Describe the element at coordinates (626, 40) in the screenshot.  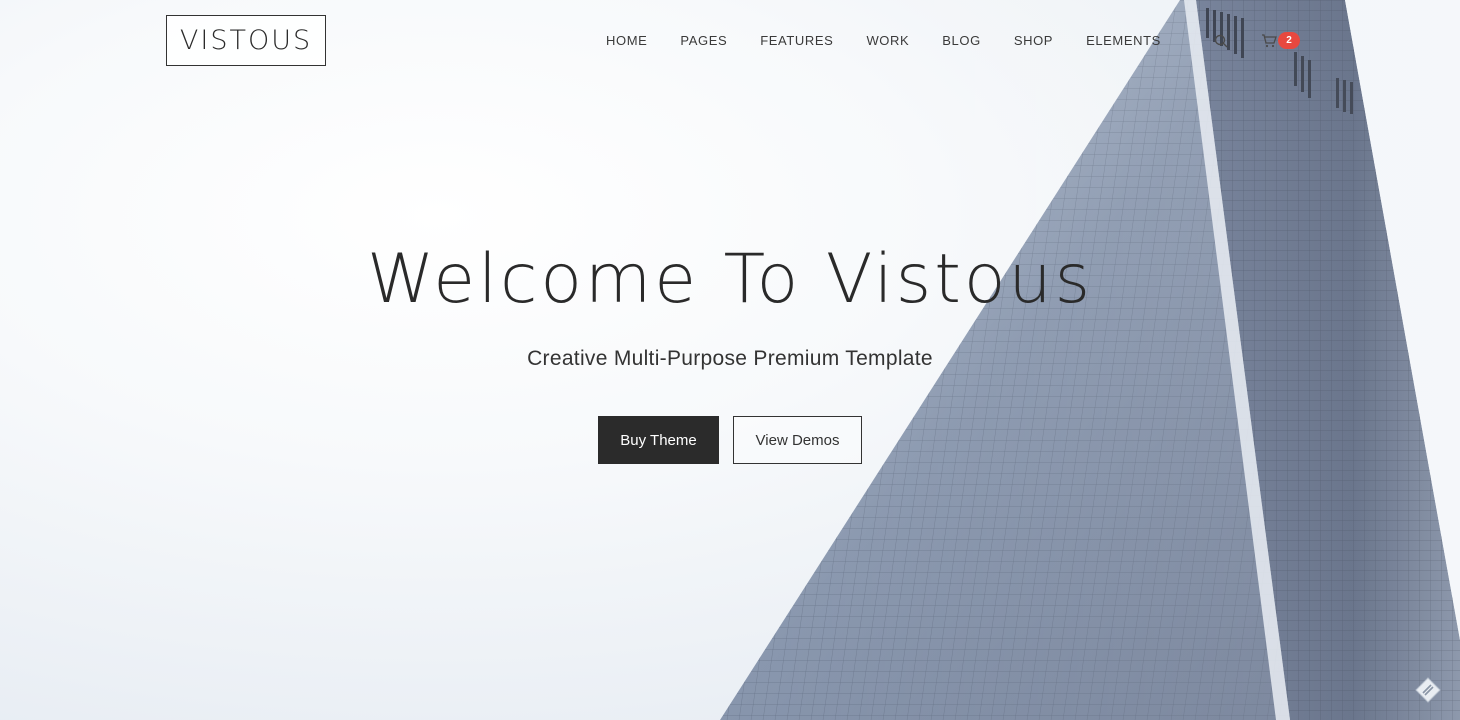
I see `nav-item-home: HOME` at that location.